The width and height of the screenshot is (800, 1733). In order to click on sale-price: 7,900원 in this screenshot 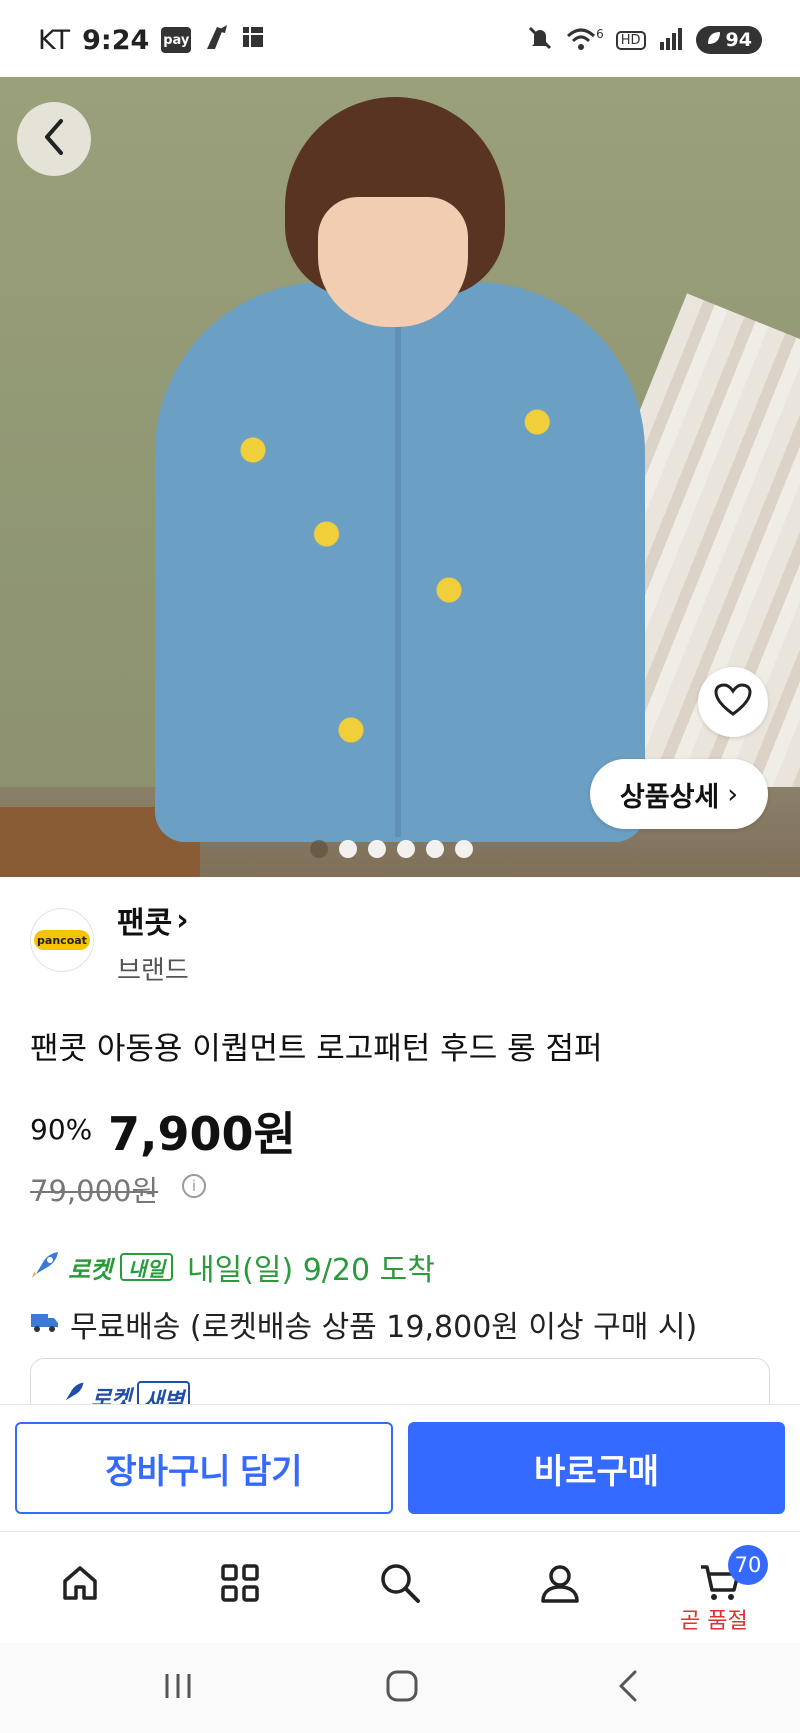, I will do `click(202, 1134)`.